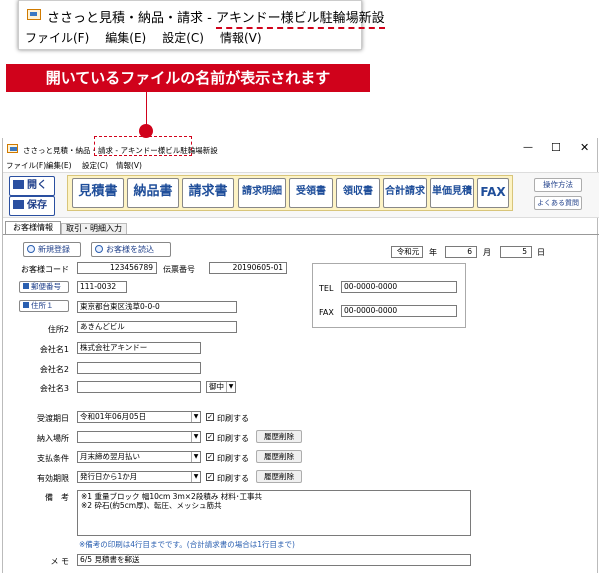  What do you see at coordinates (131, 18) in the screenshot?
I see `zoom-title-prefix: ささっと見積・納品・請求 -` at bounding box center [131, 18].